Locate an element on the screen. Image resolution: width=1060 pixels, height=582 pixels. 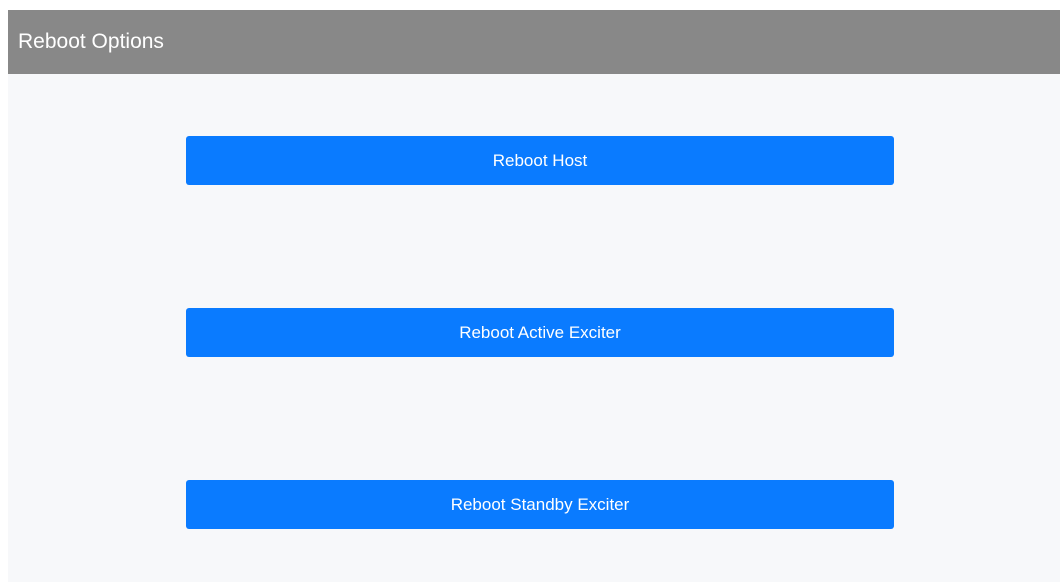
reboot-host-button: Reboot Host is located at coordinates (540, 160).